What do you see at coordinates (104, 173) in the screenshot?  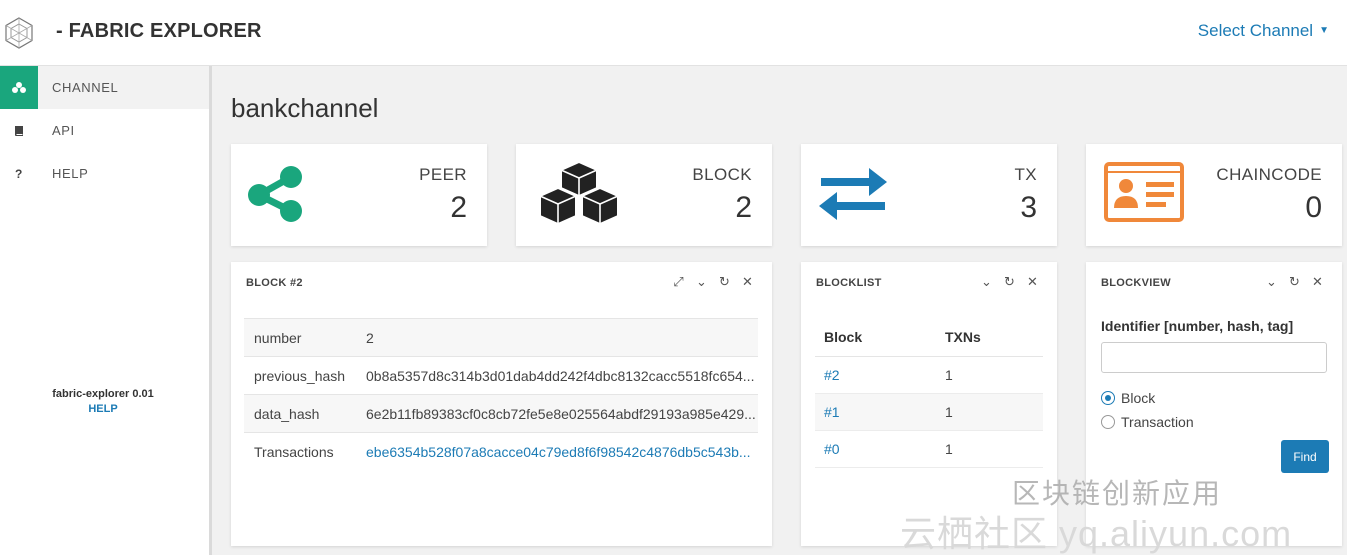 I see `sidebar-item-help: ? HELP` at bounding box center [104, 173].